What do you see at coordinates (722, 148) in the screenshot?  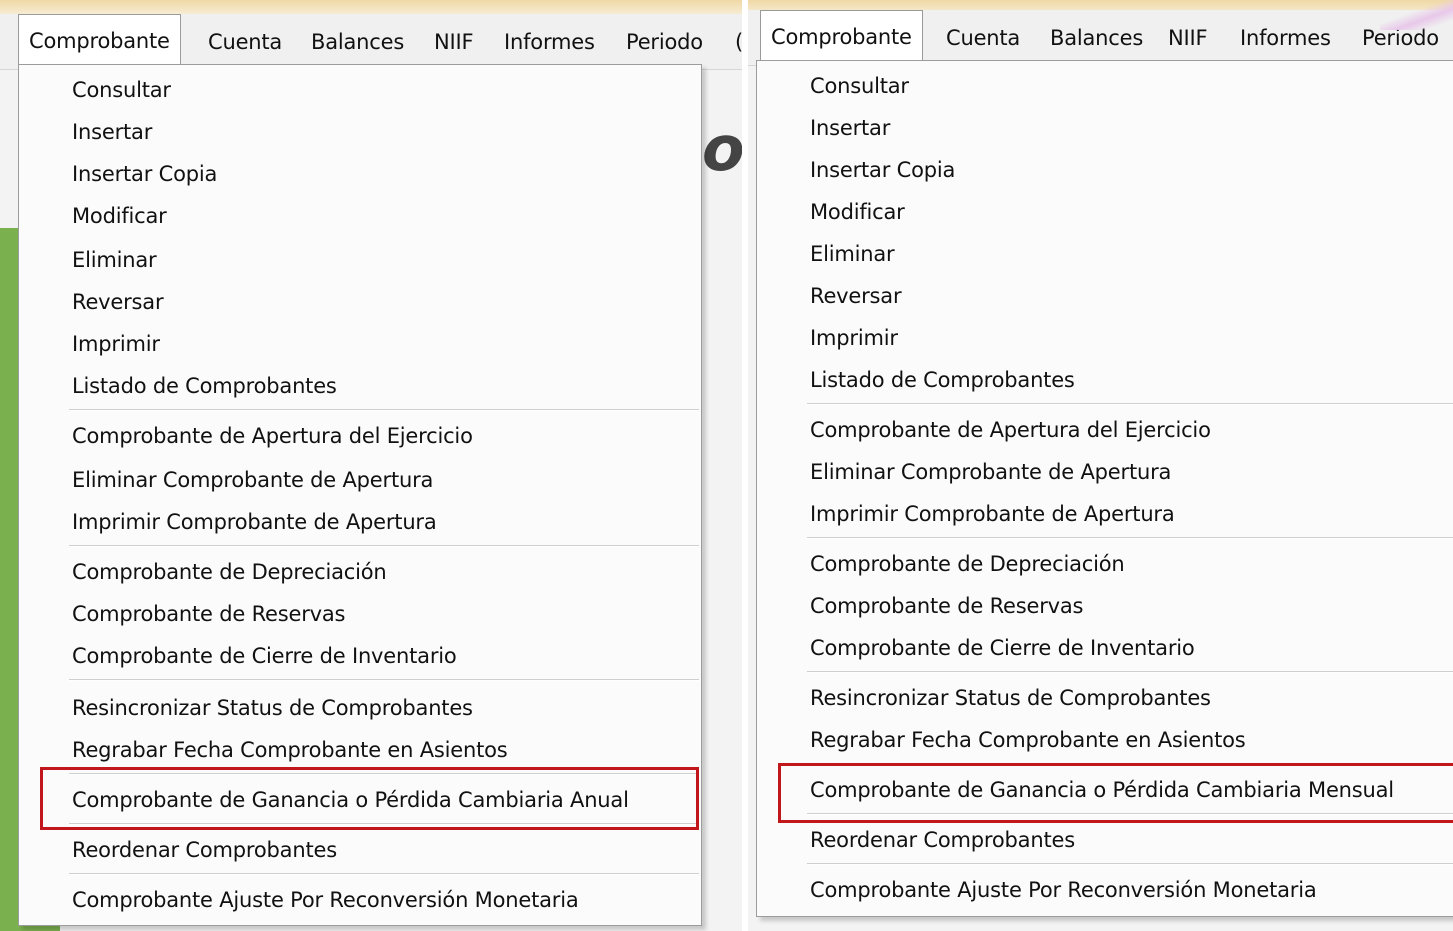 I see `background-logo-fragment: o` at bounding box center [722, 148].